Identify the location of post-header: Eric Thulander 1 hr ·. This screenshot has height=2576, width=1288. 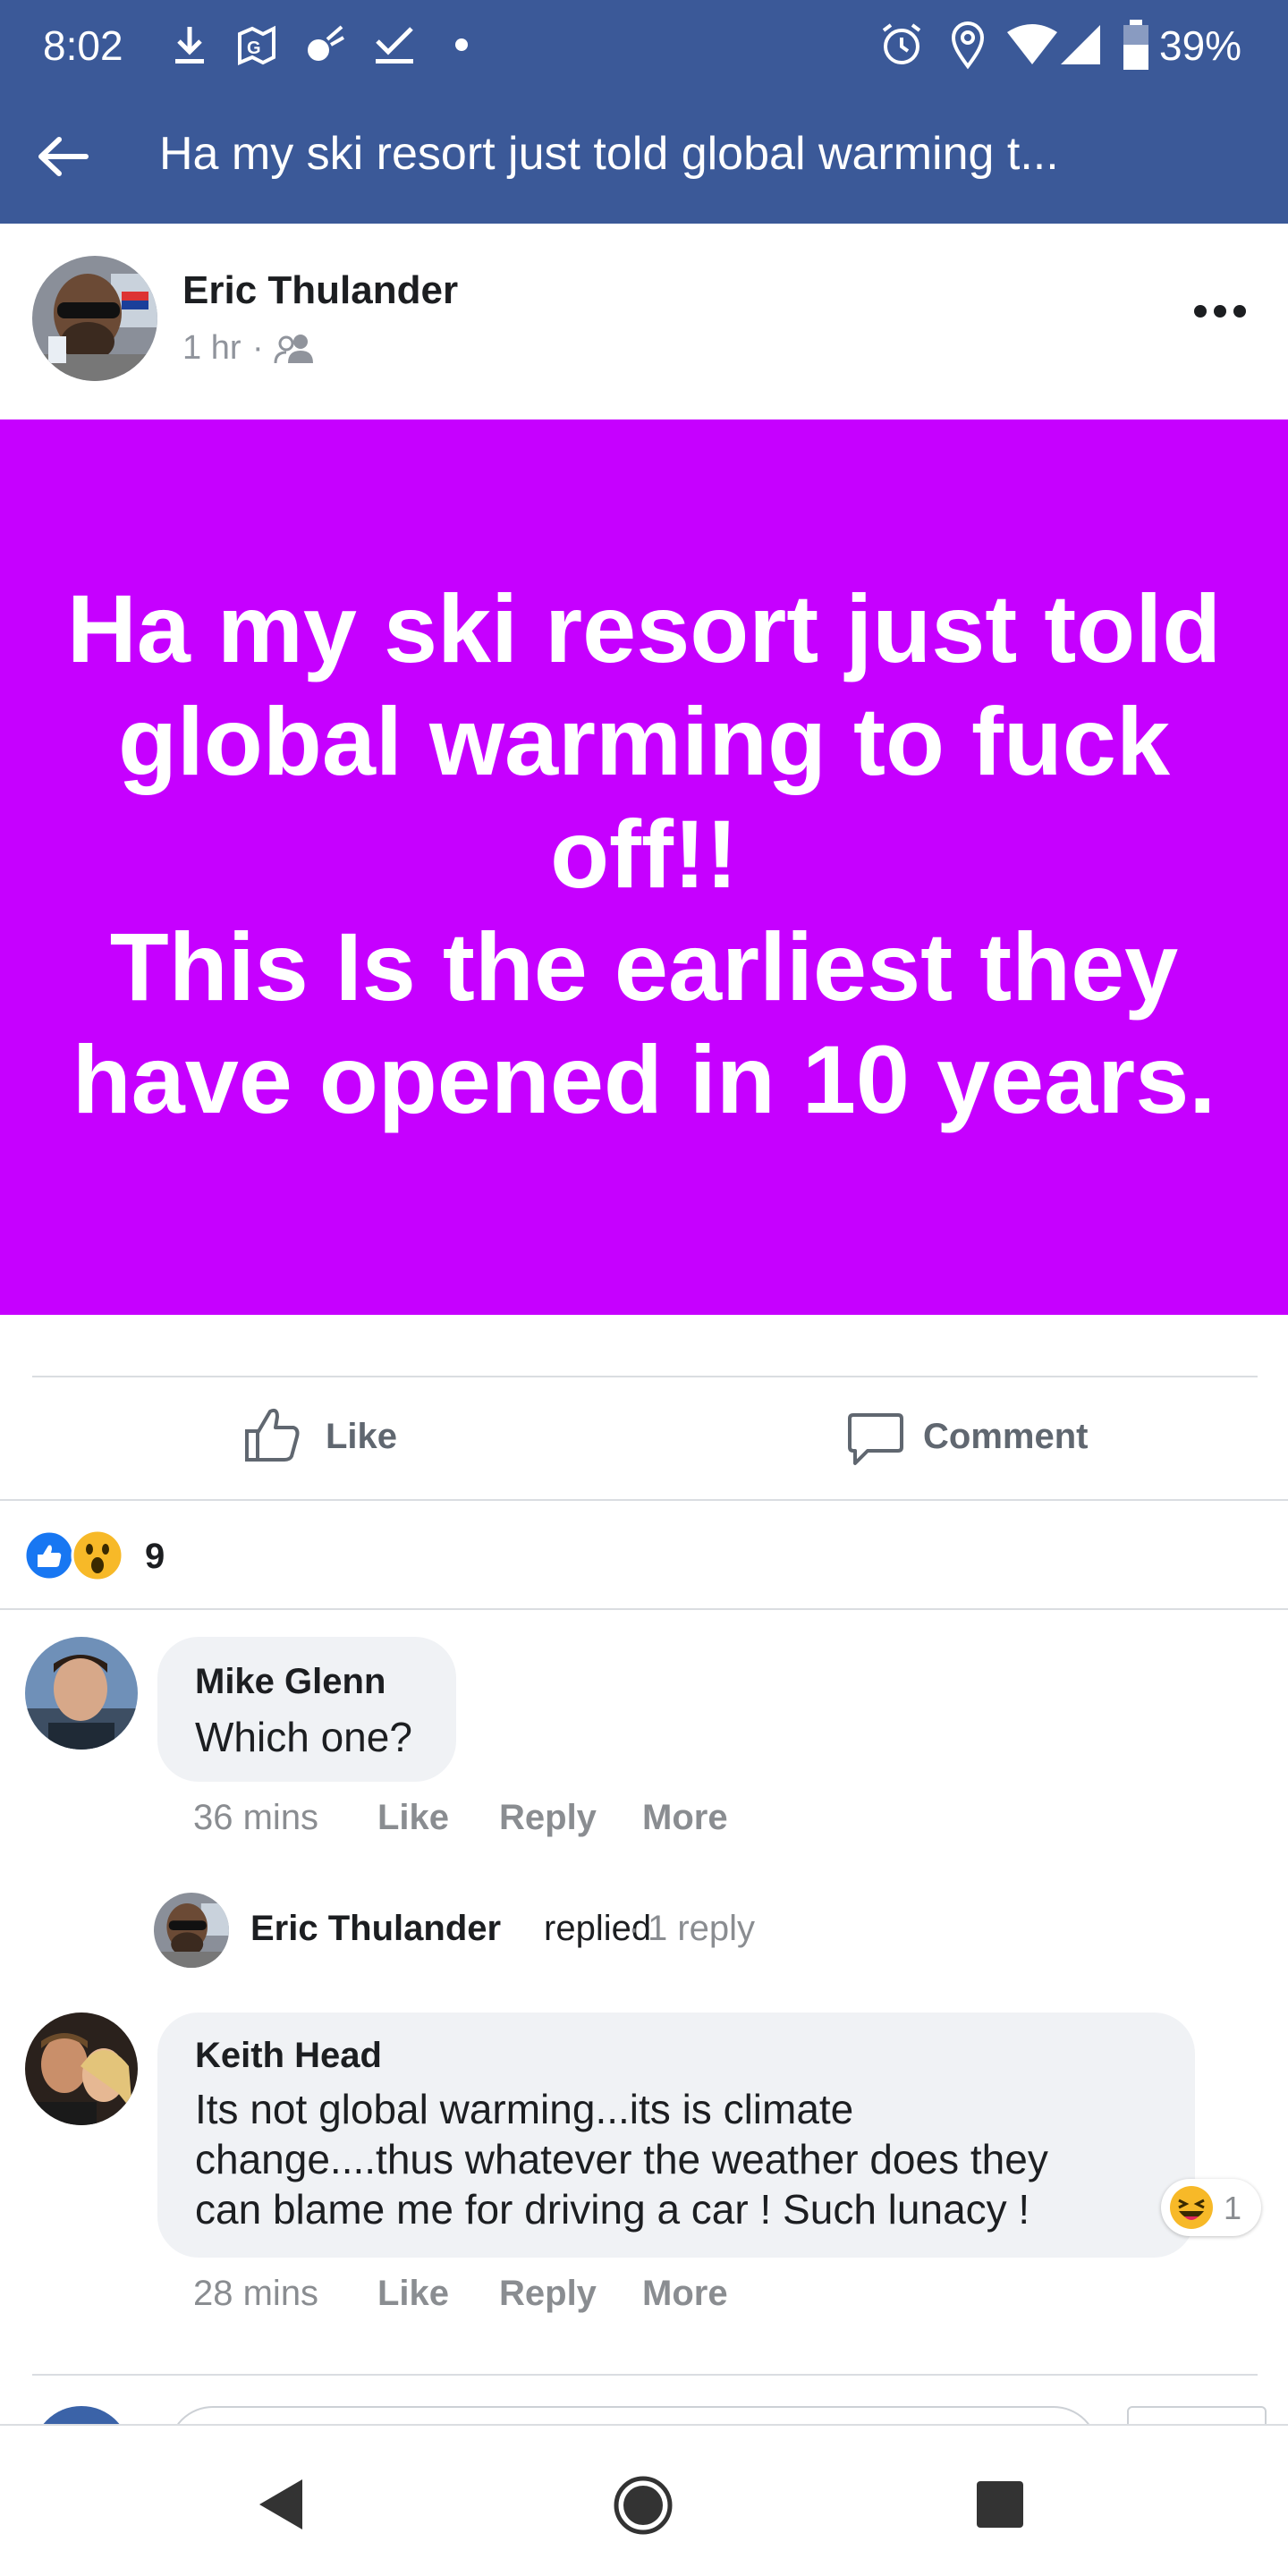
(644, 321).